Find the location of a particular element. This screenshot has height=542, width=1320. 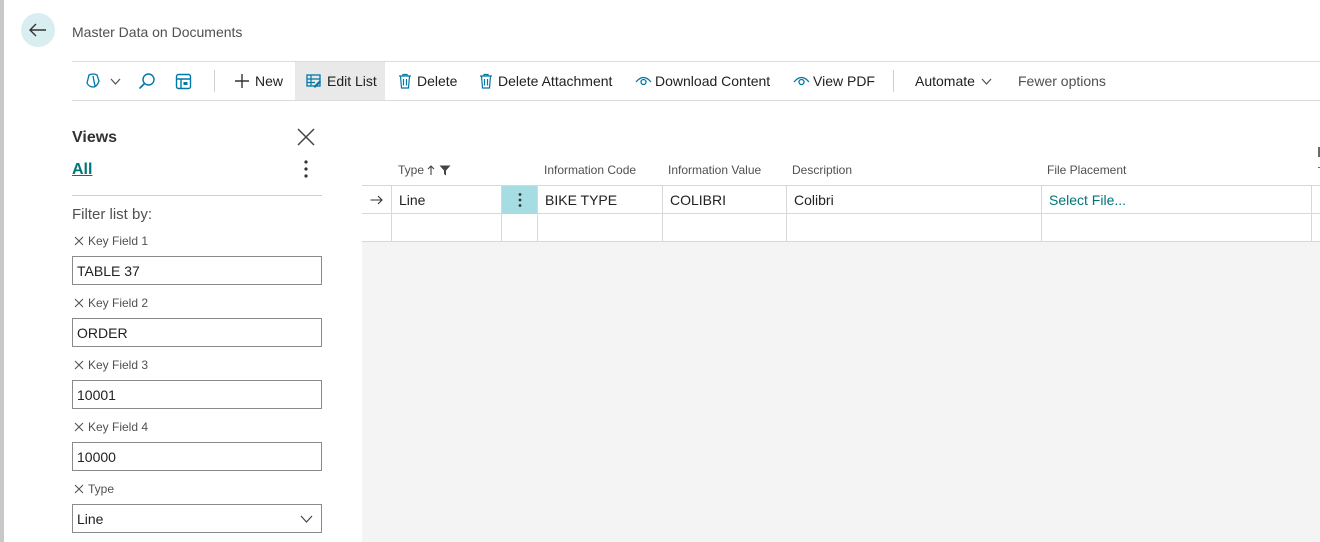

close-icon is located at coordinates (306, 137).